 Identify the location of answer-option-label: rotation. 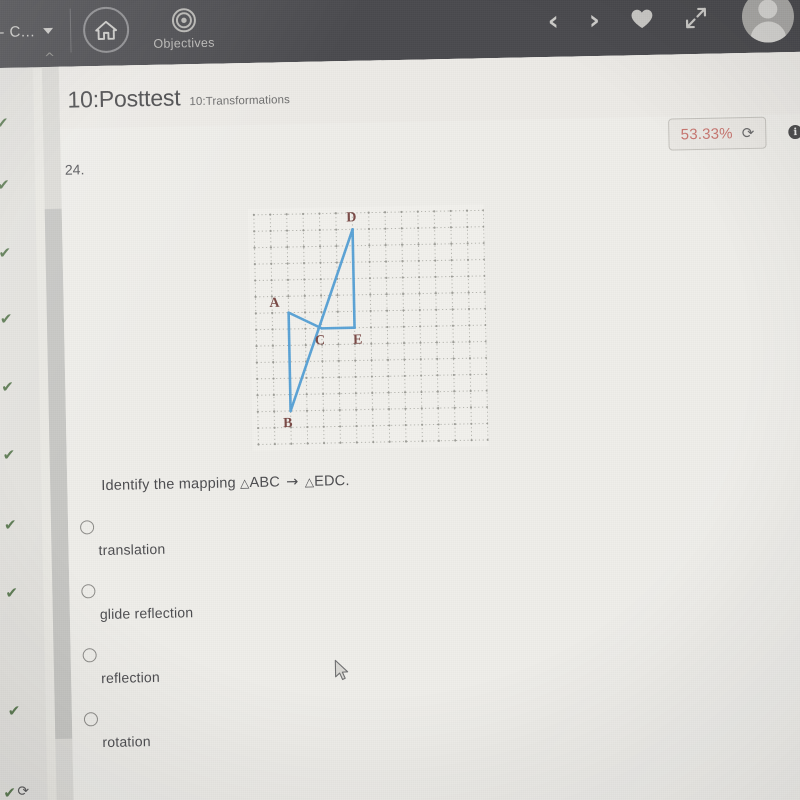
(126, 742).